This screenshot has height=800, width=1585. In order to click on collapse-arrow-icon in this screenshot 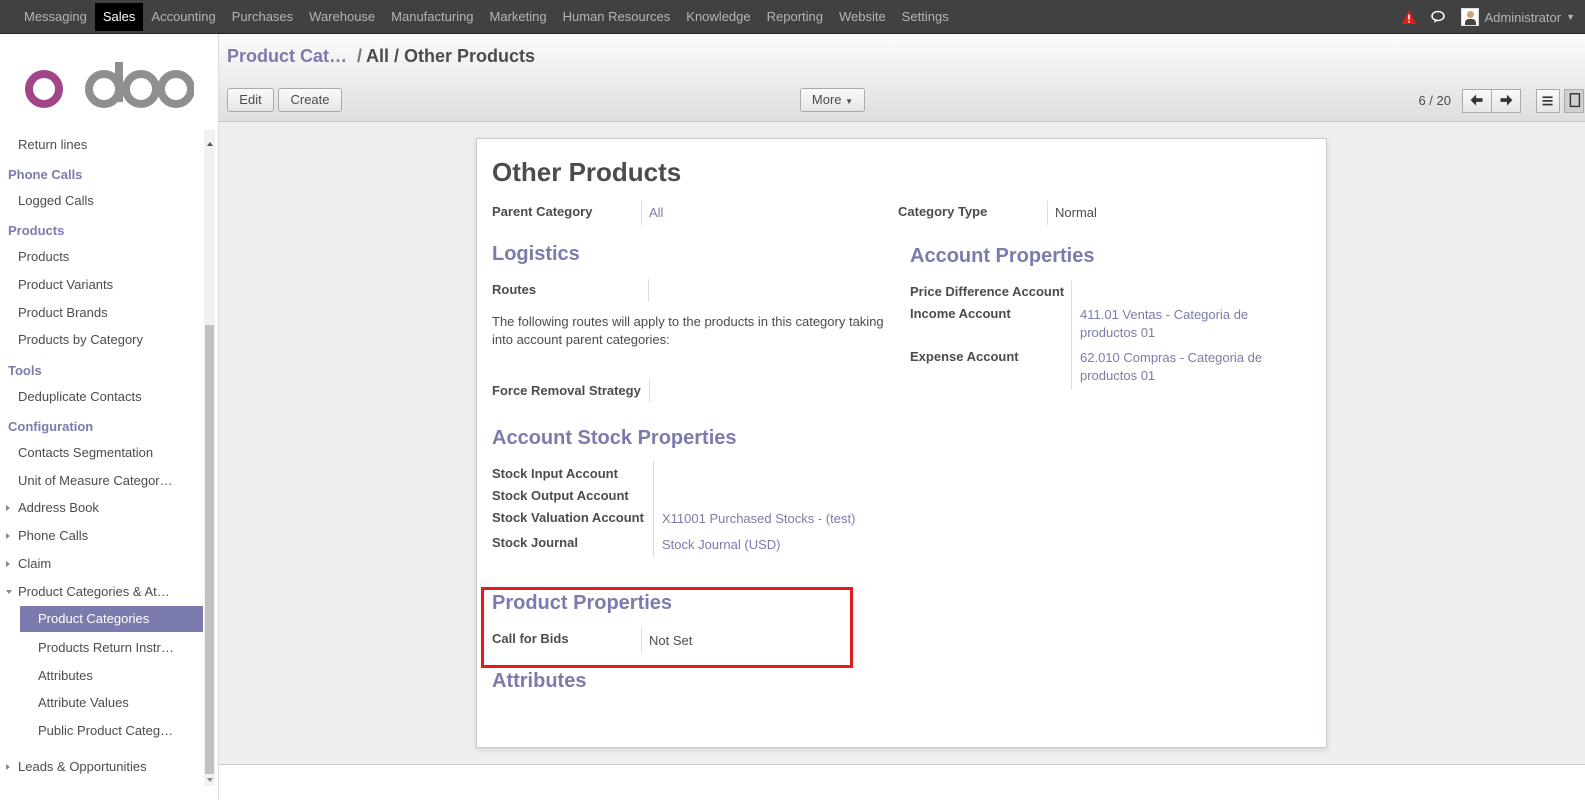, I will do `click(9, 592)`.